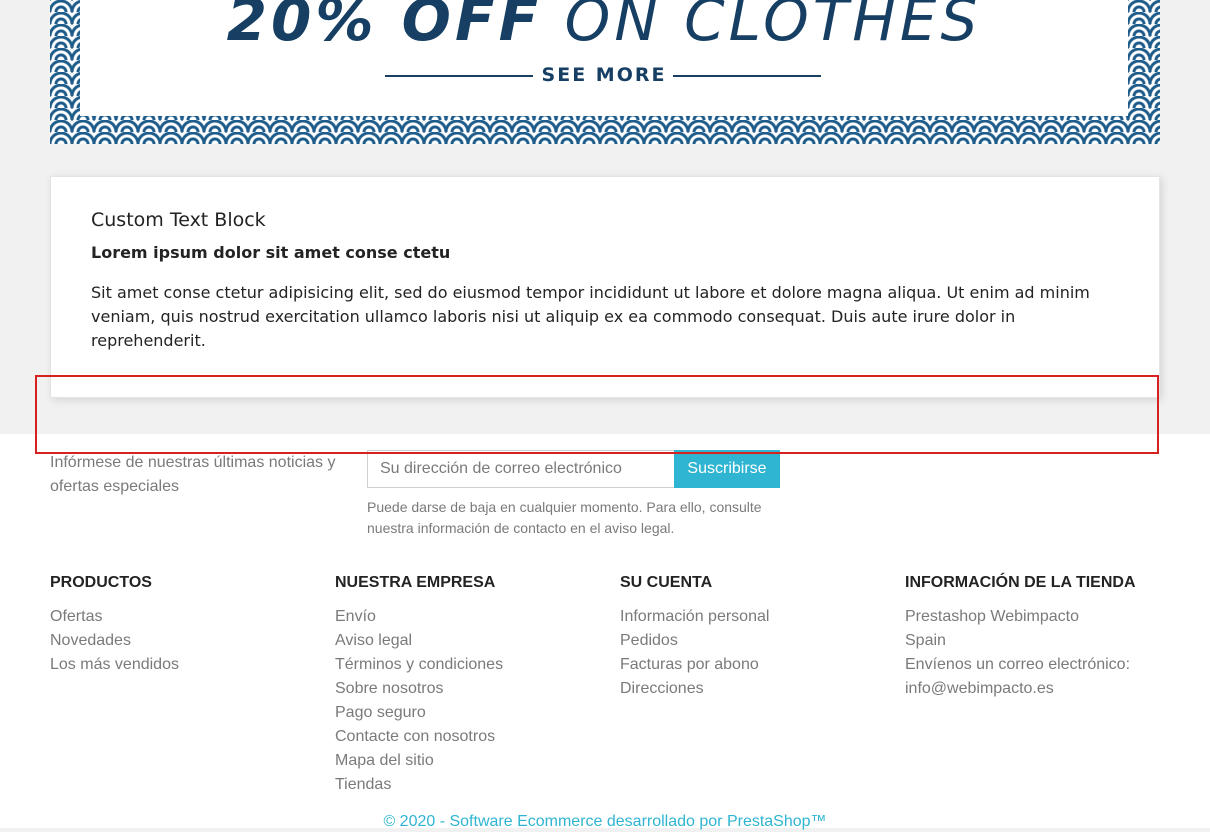 This screenshot has width=1210, height=832. What do you see at coordinates (419, 737) in the screenshot?
I see `footer-link: Contacte con nosotros` at bounding box center [419, 737].